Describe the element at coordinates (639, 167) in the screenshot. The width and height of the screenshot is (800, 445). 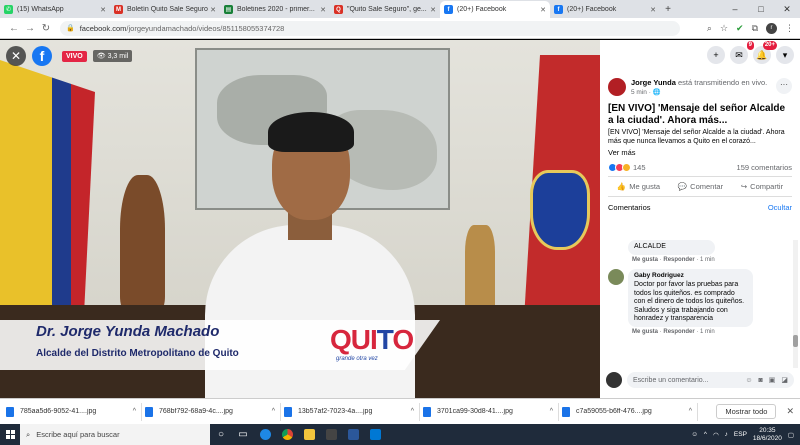
I see `reaction-count: 145` at that location.